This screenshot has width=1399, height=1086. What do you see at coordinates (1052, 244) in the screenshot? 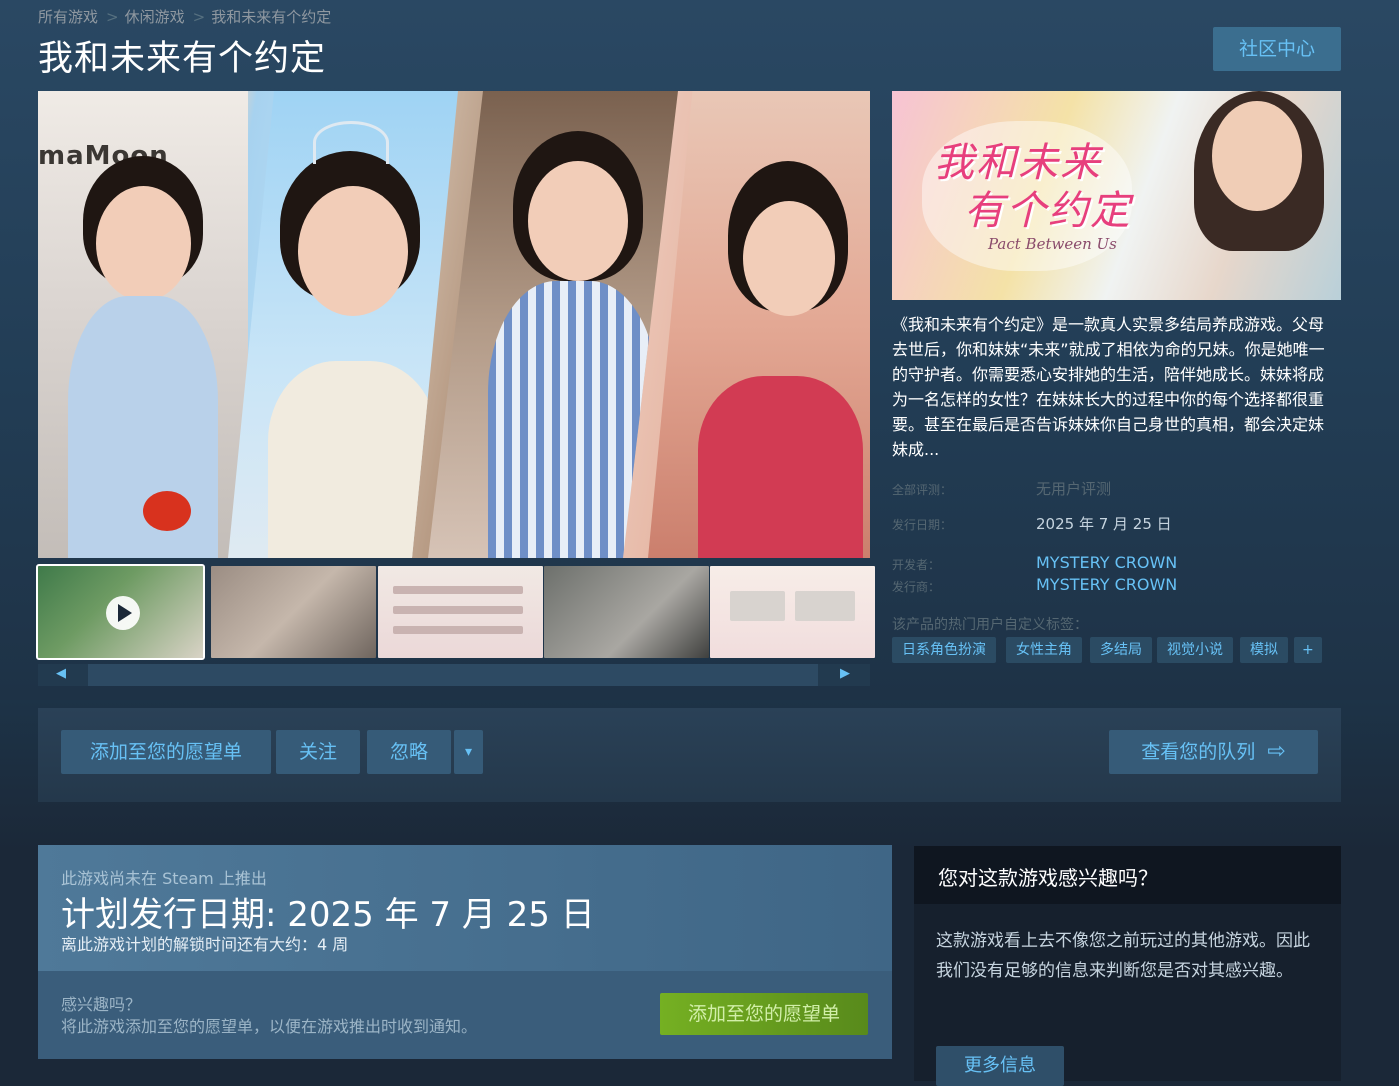
I see `capsule-subtitle: Pact Between Us` at bounding box center [1052, 244].